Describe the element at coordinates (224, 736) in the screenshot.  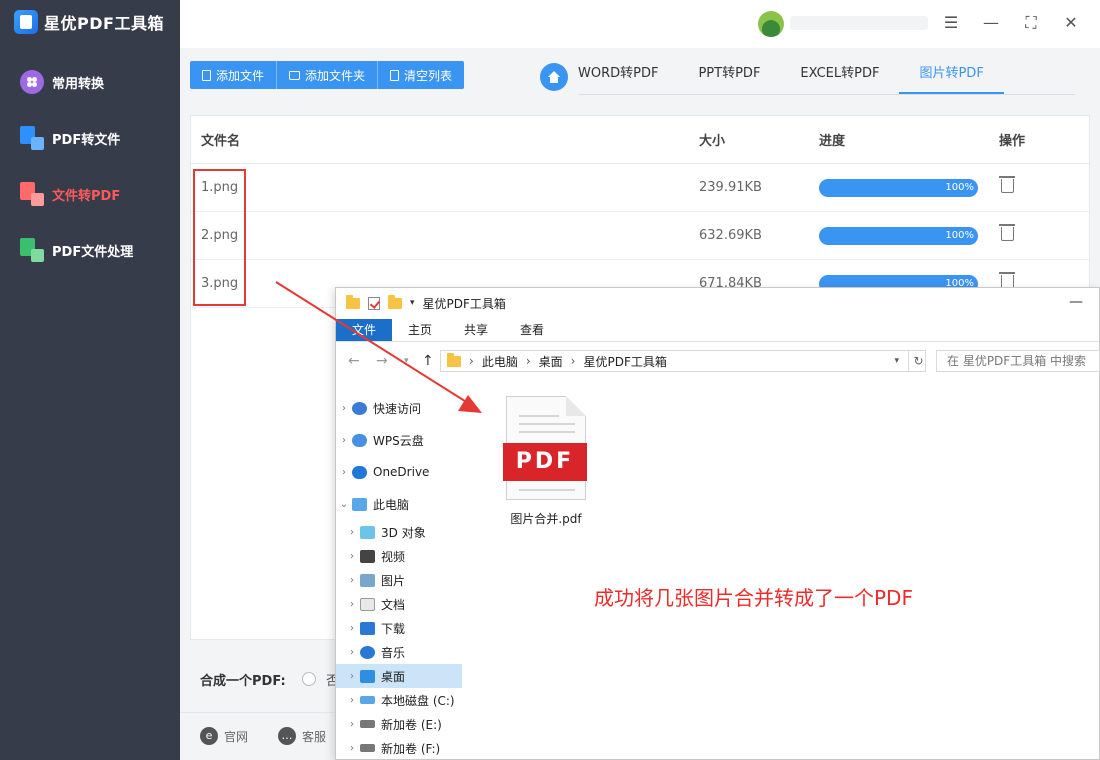
I see `website-link: e 官网` at that location.